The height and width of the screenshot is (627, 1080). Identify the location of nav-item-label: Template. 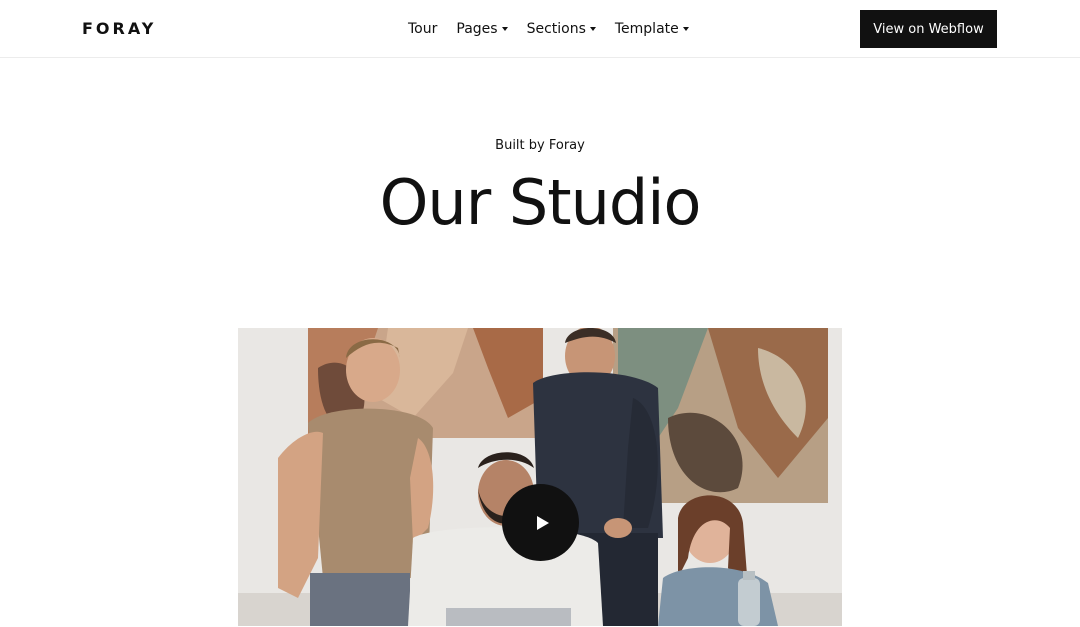
(646, 29).